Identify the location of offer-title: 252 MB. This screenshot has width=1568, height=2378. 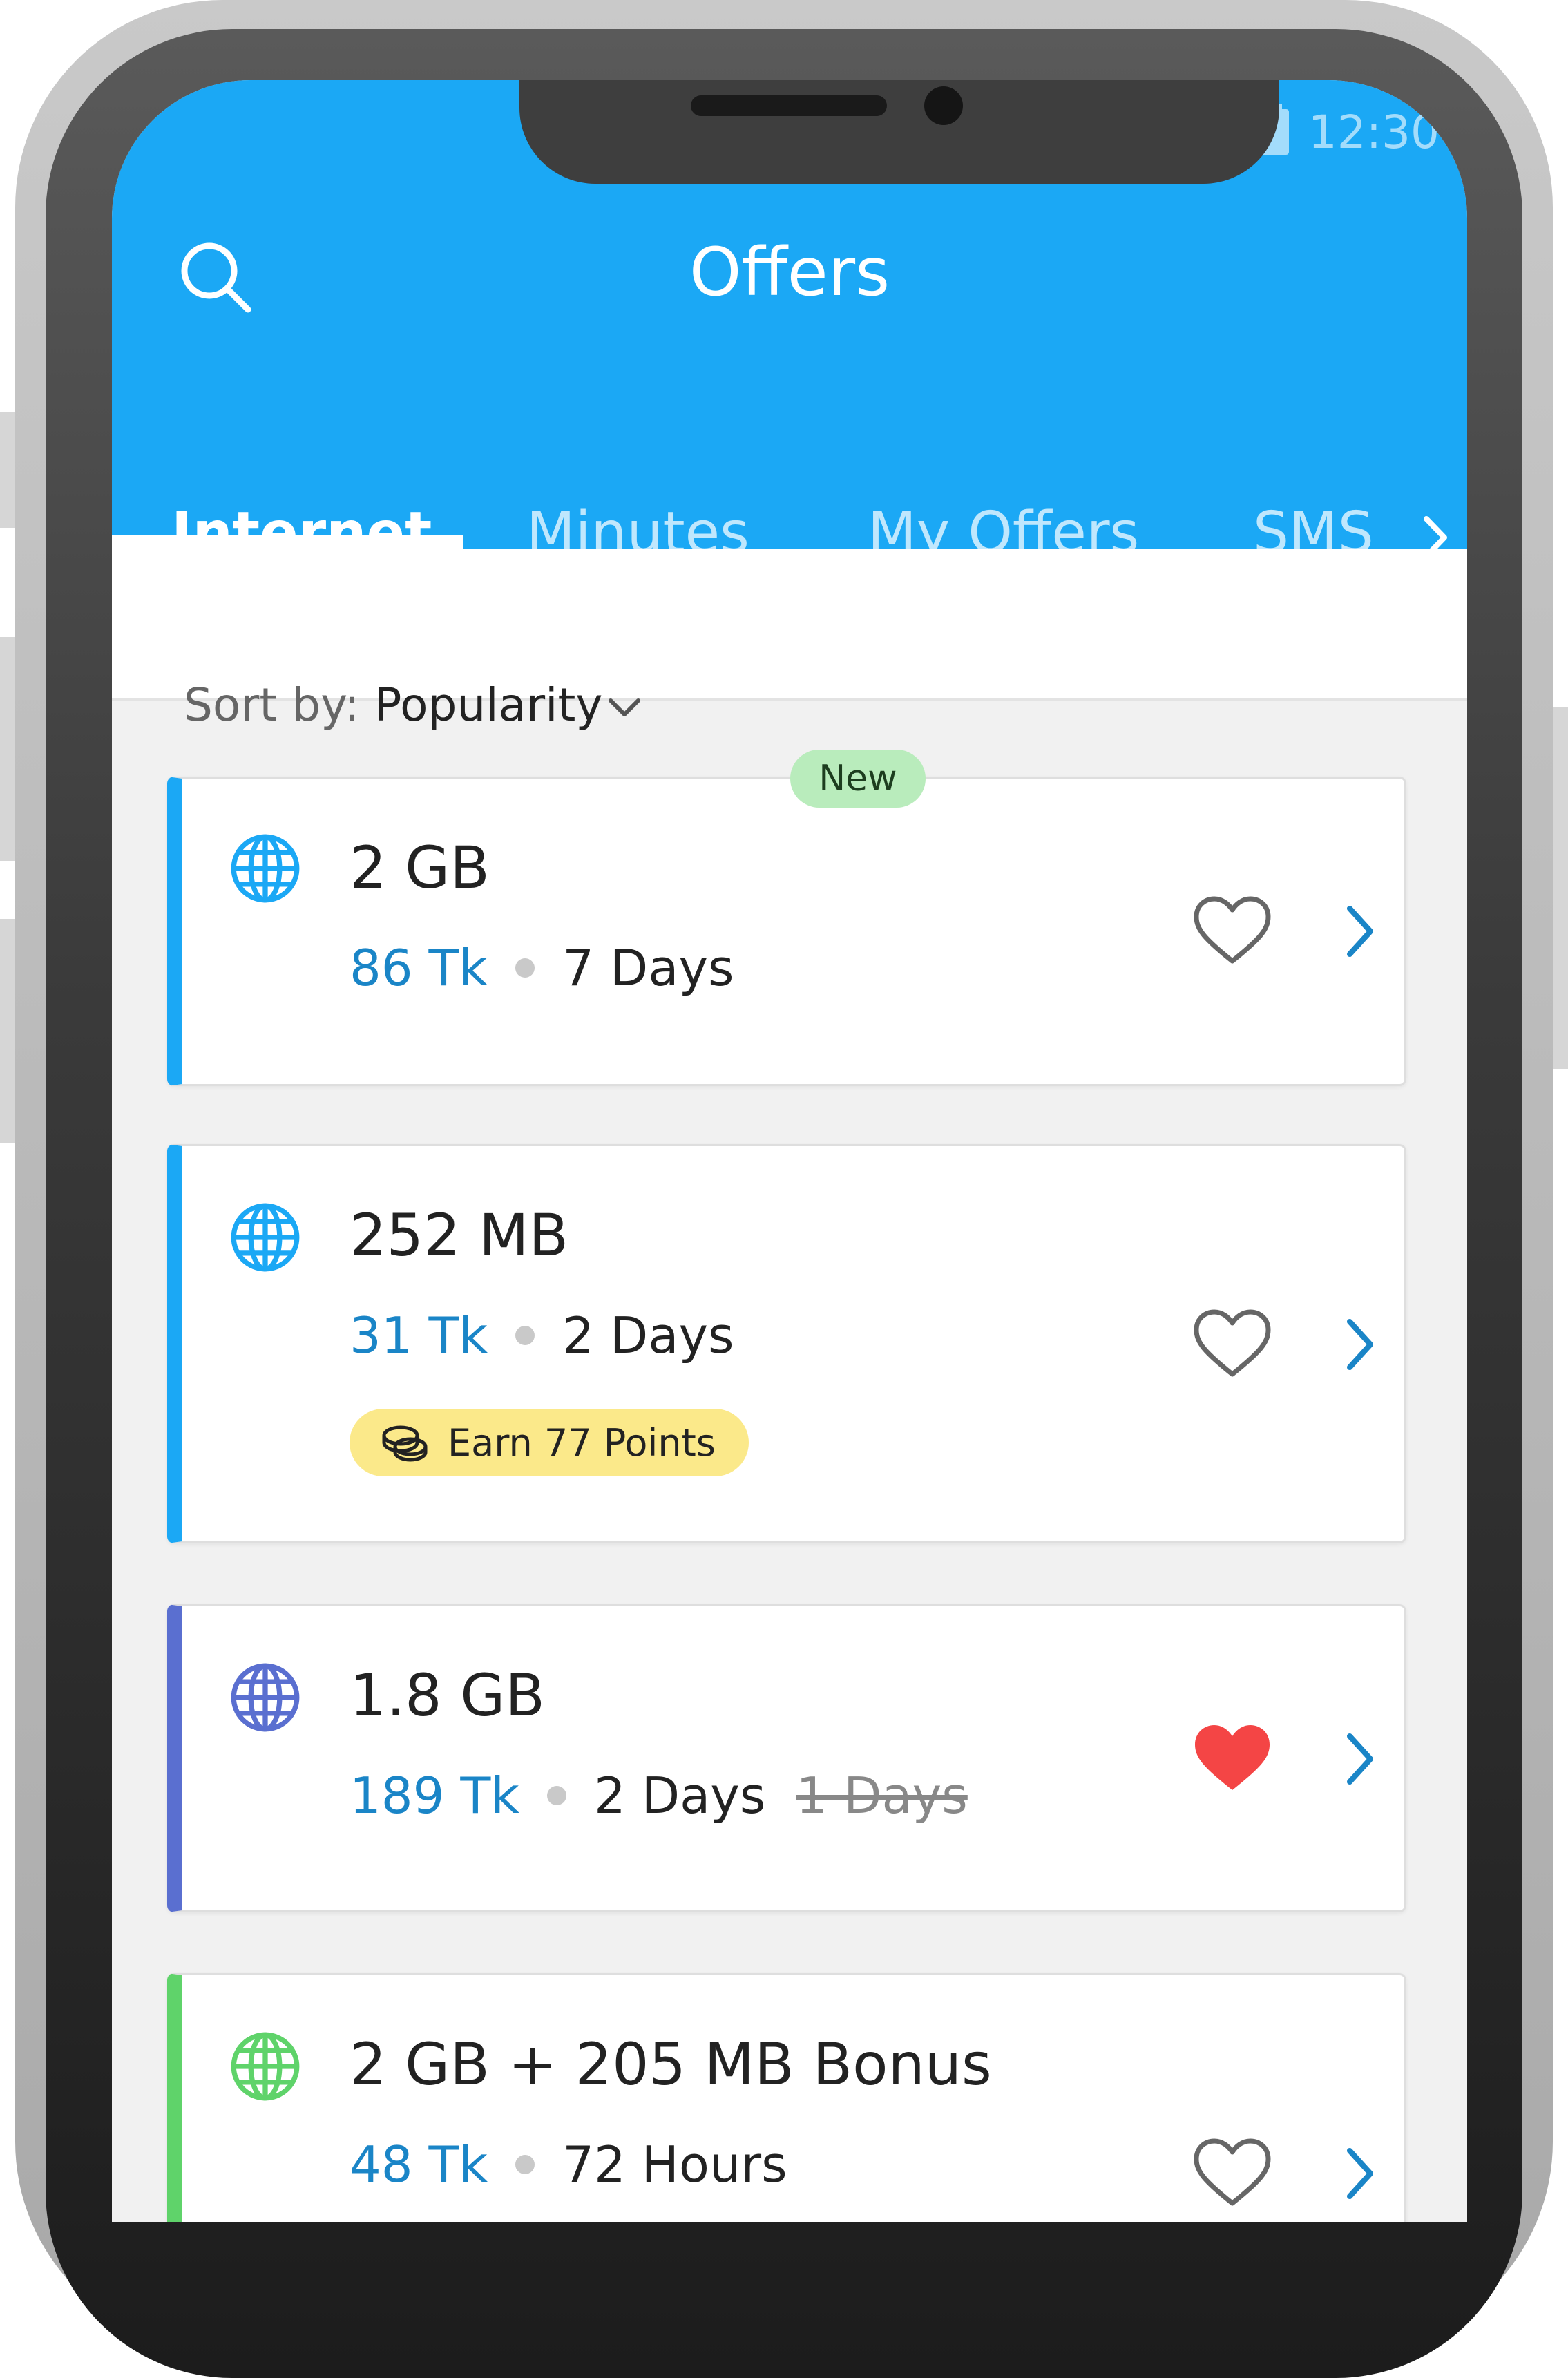
(459, 1235).